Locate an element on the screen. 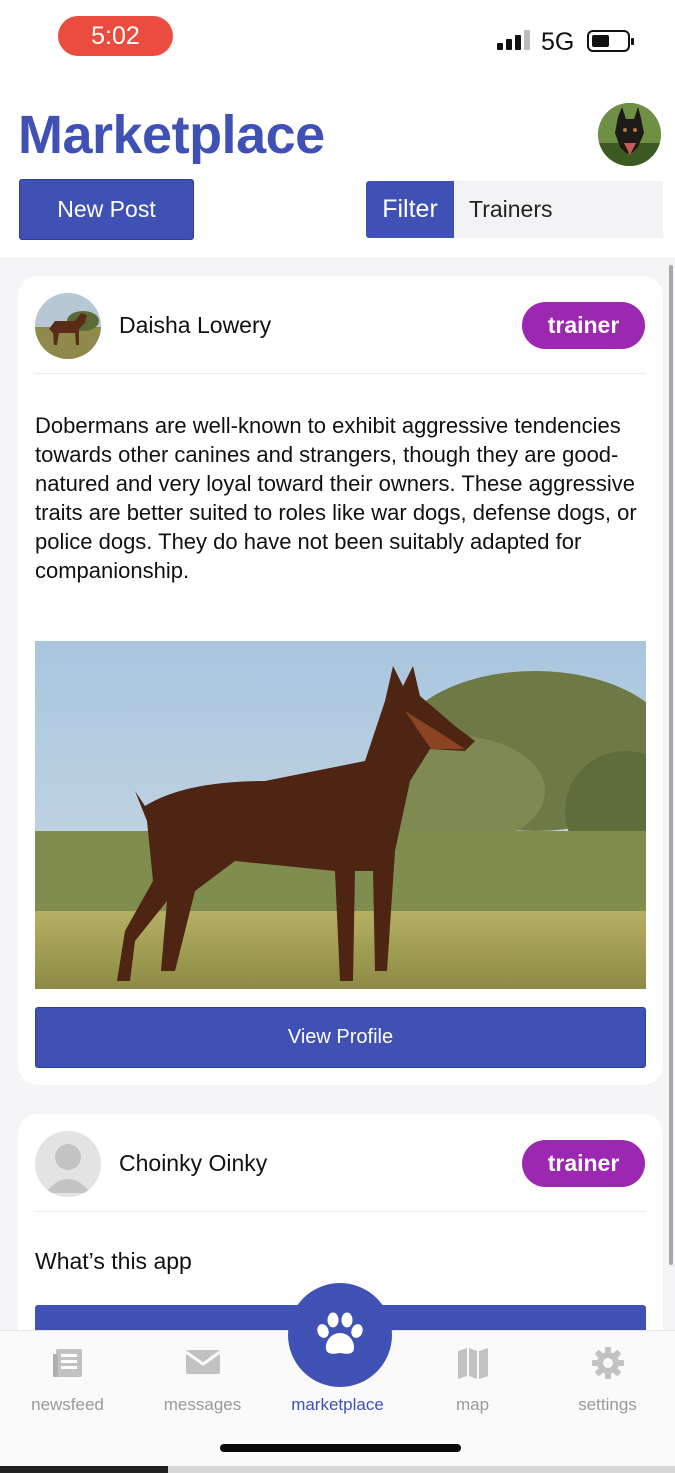  tab-label: newsfeed is located at coordinates (67, 1404).